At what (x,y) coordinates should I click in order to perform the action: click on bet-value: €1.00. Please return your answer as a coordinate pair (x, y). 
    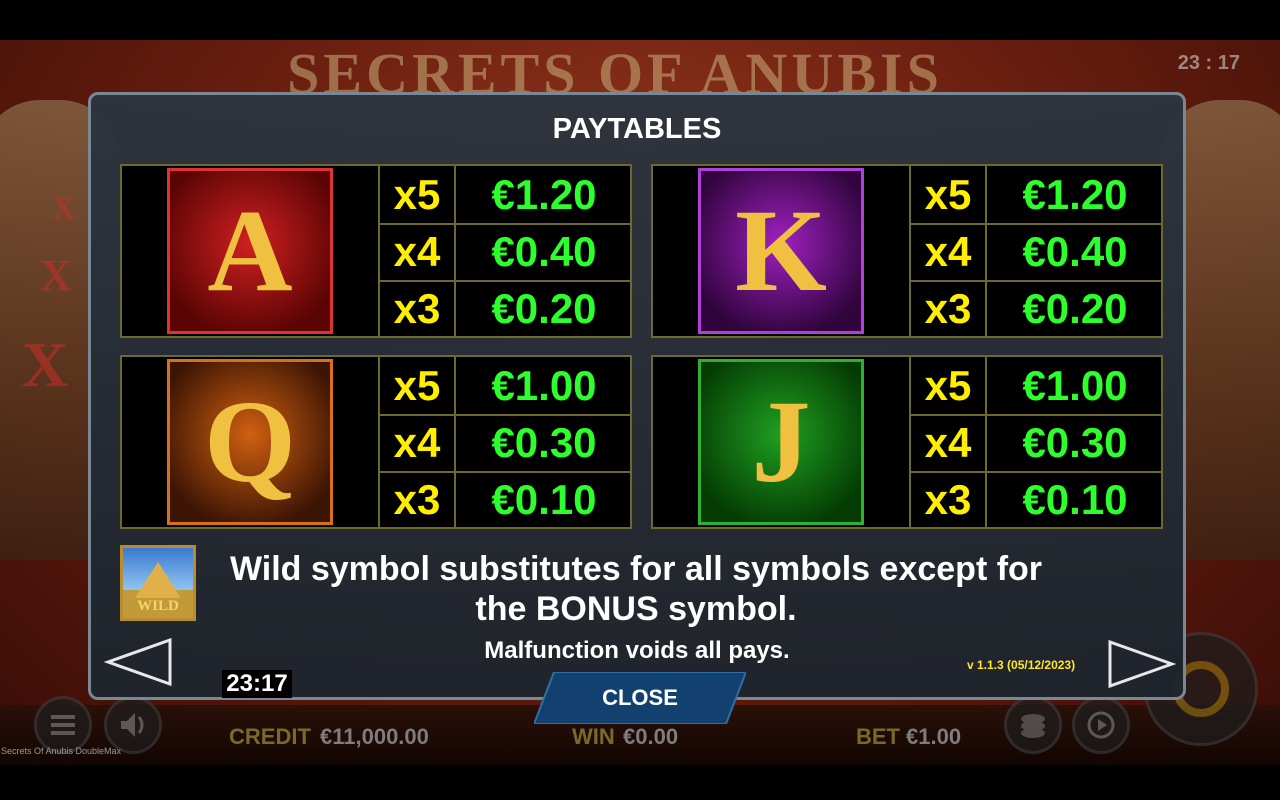
    Looking at the image, I should click on (934, 736).